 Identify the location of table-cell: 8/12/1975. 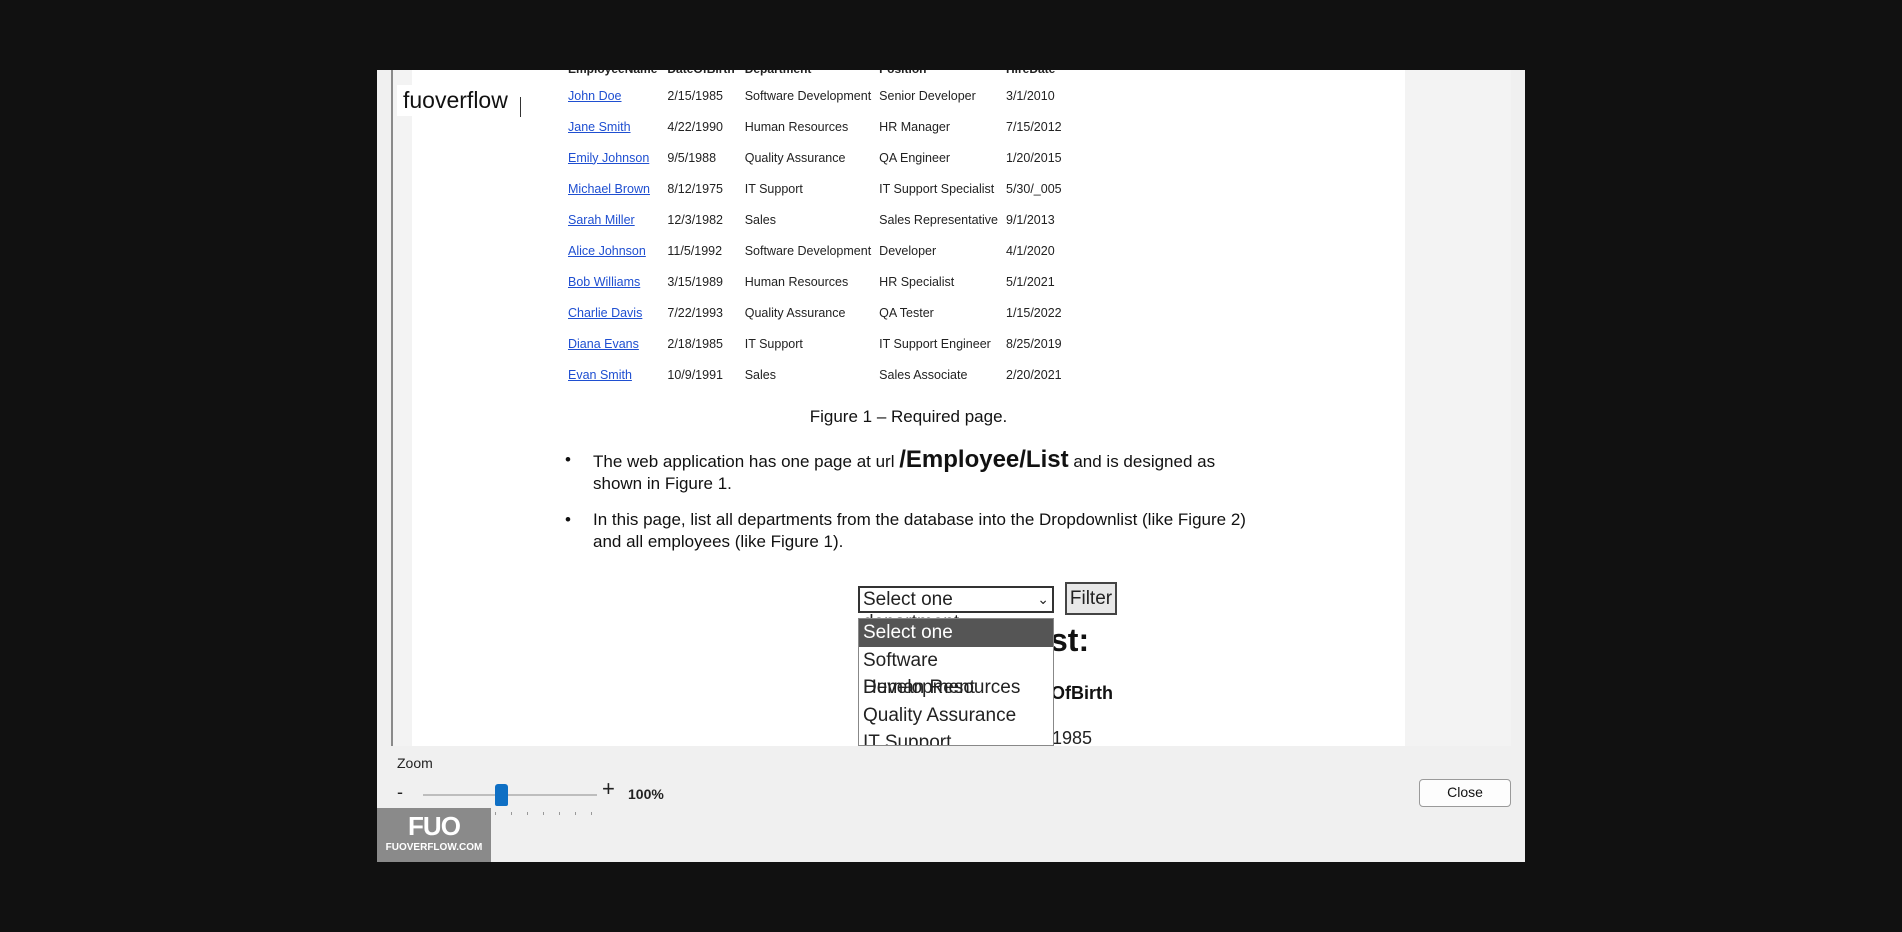
(695, 188).